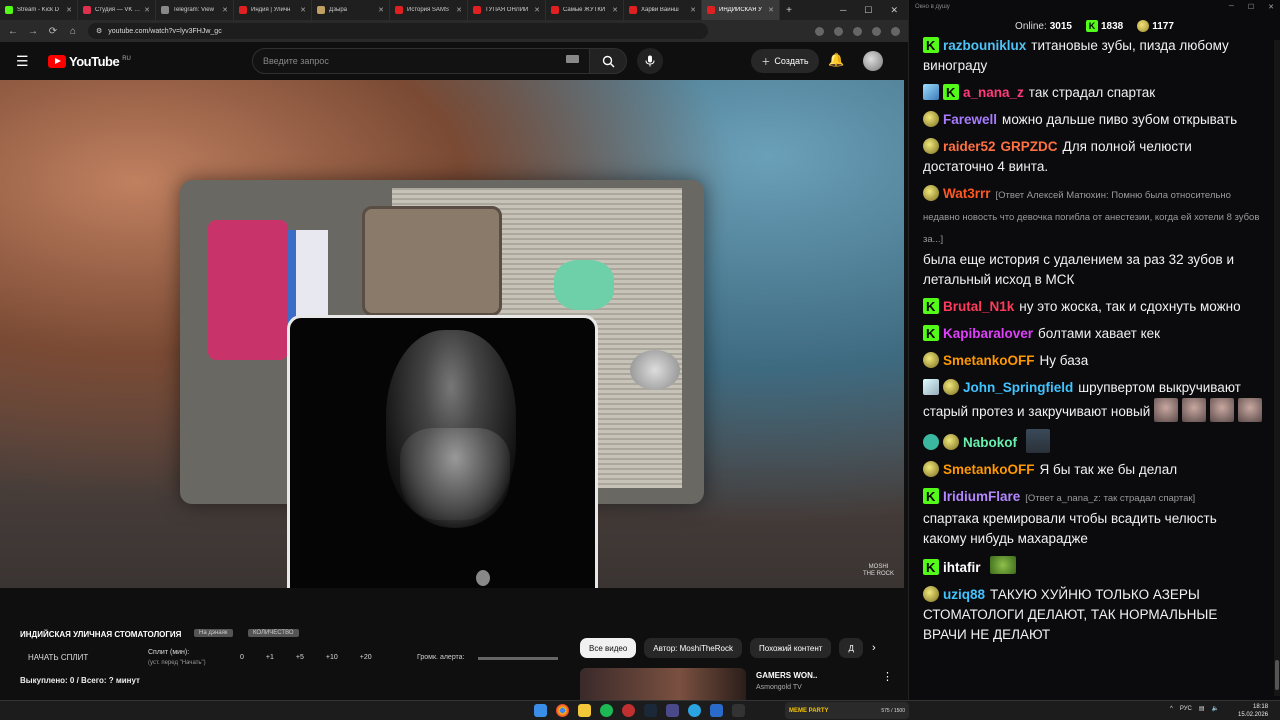  Describe the element at coordinates (873, 61) in the screenshot. I see `avatar` at that location.